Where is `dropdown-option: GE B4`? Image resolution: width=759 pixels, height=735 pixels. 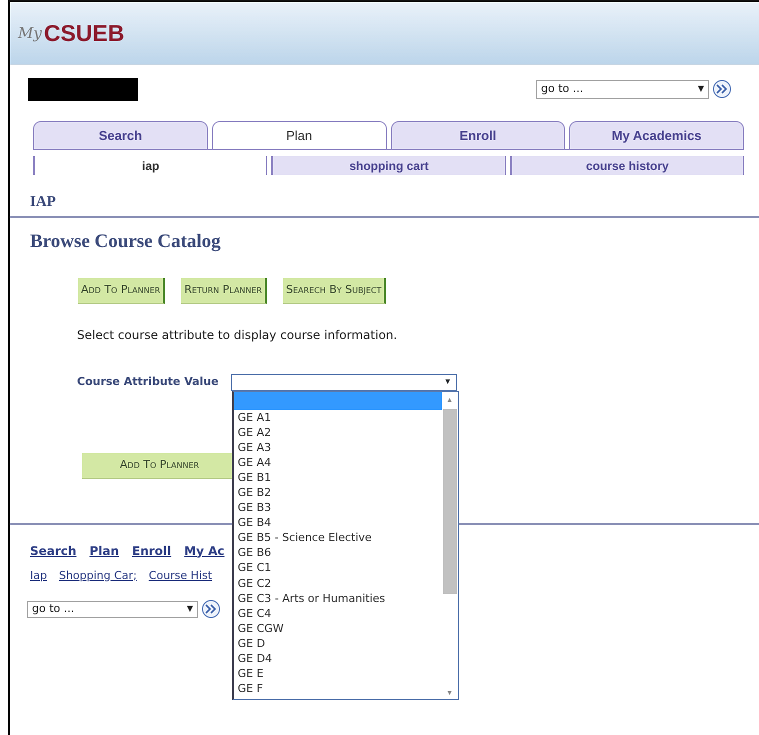
dropdown-option: GE B4 is located at coordinates (338, 522).